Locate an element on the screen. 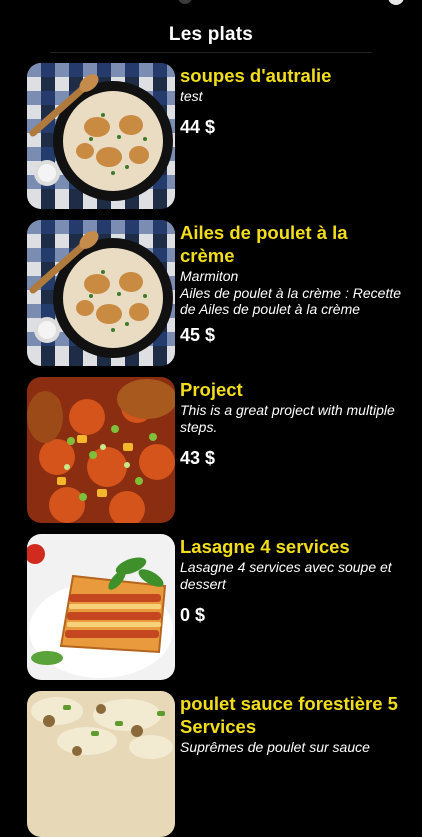 The height and width of the screenshot is (837, 422). status-icon is located at coordinates (185, 2).